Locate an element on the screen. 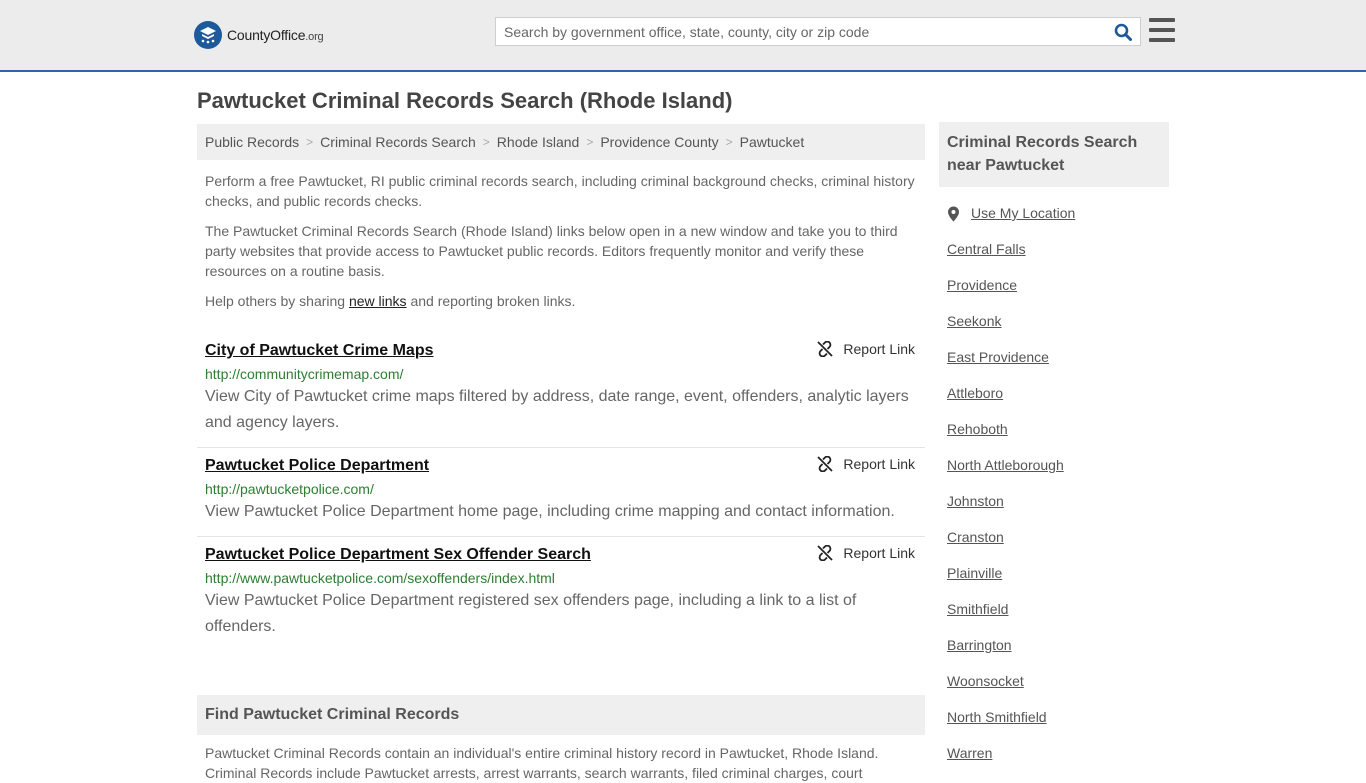 The width and height of the screenshot is (1366, 783). sidebar-heading: Criminal Records Search near Pawtucket is located at coordinates (1054, 154).